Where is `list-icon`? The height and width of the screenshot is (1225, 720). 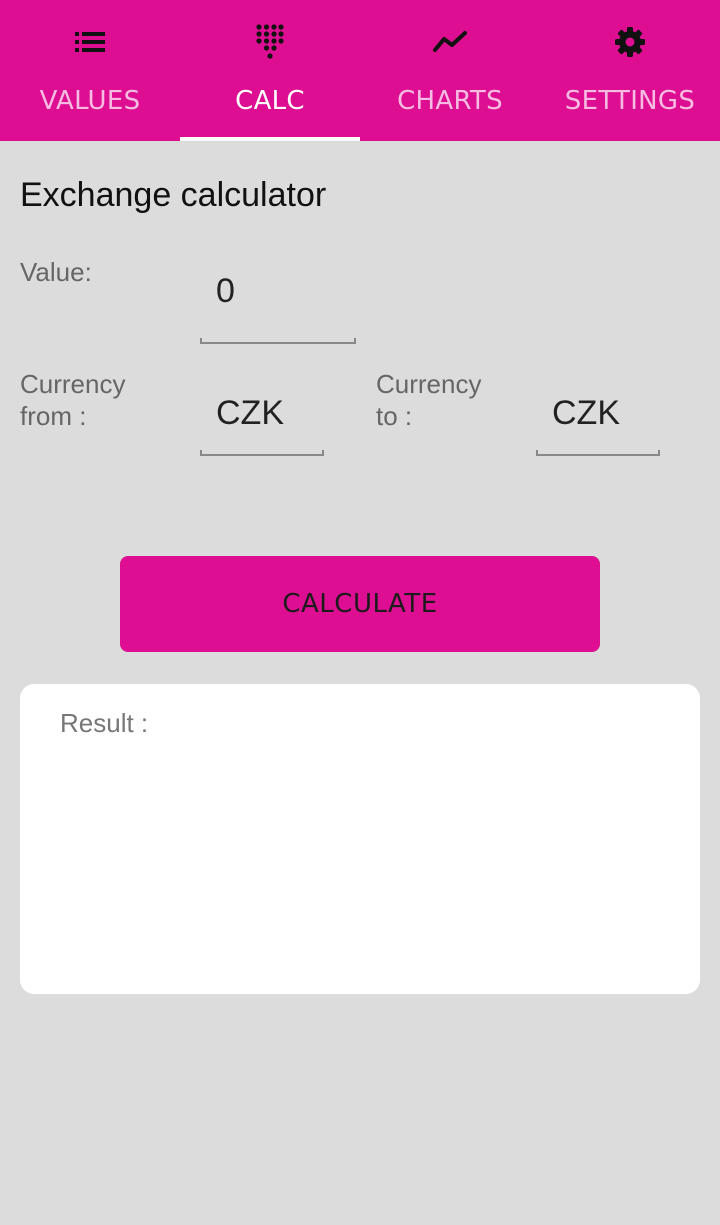 list-icon is located at coordinates (90, 42).